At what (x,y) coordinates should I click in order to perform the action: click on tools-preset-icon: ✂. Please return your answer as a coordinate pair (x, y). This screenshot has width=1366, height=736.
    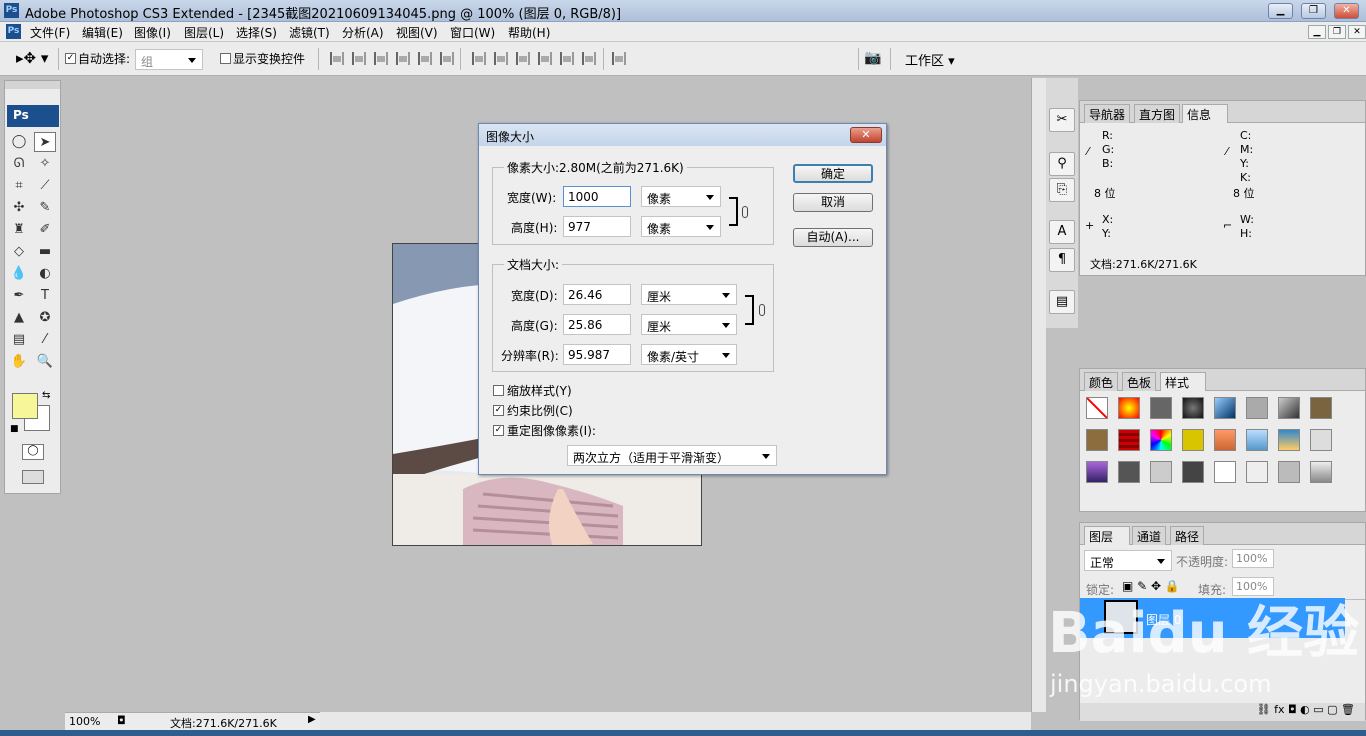
    Looking at the image, I should click on (1062, 120).